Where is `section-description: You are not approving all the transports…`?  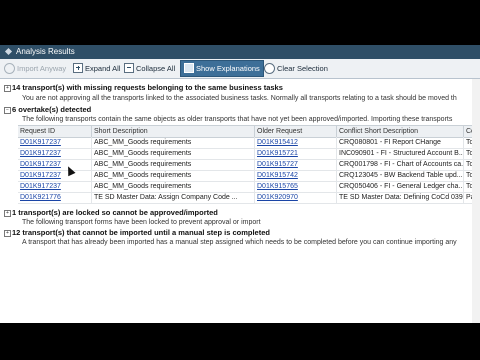 section-description: You are not approving all the transports… is located at coordinates (239, 98).